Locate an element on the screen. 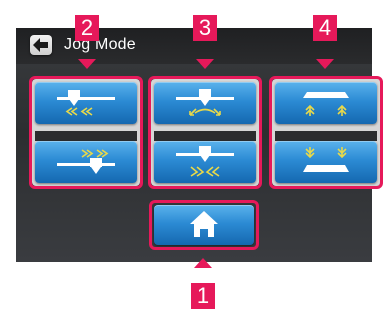  callout-1-pointer is located at coordinates (203, 263).